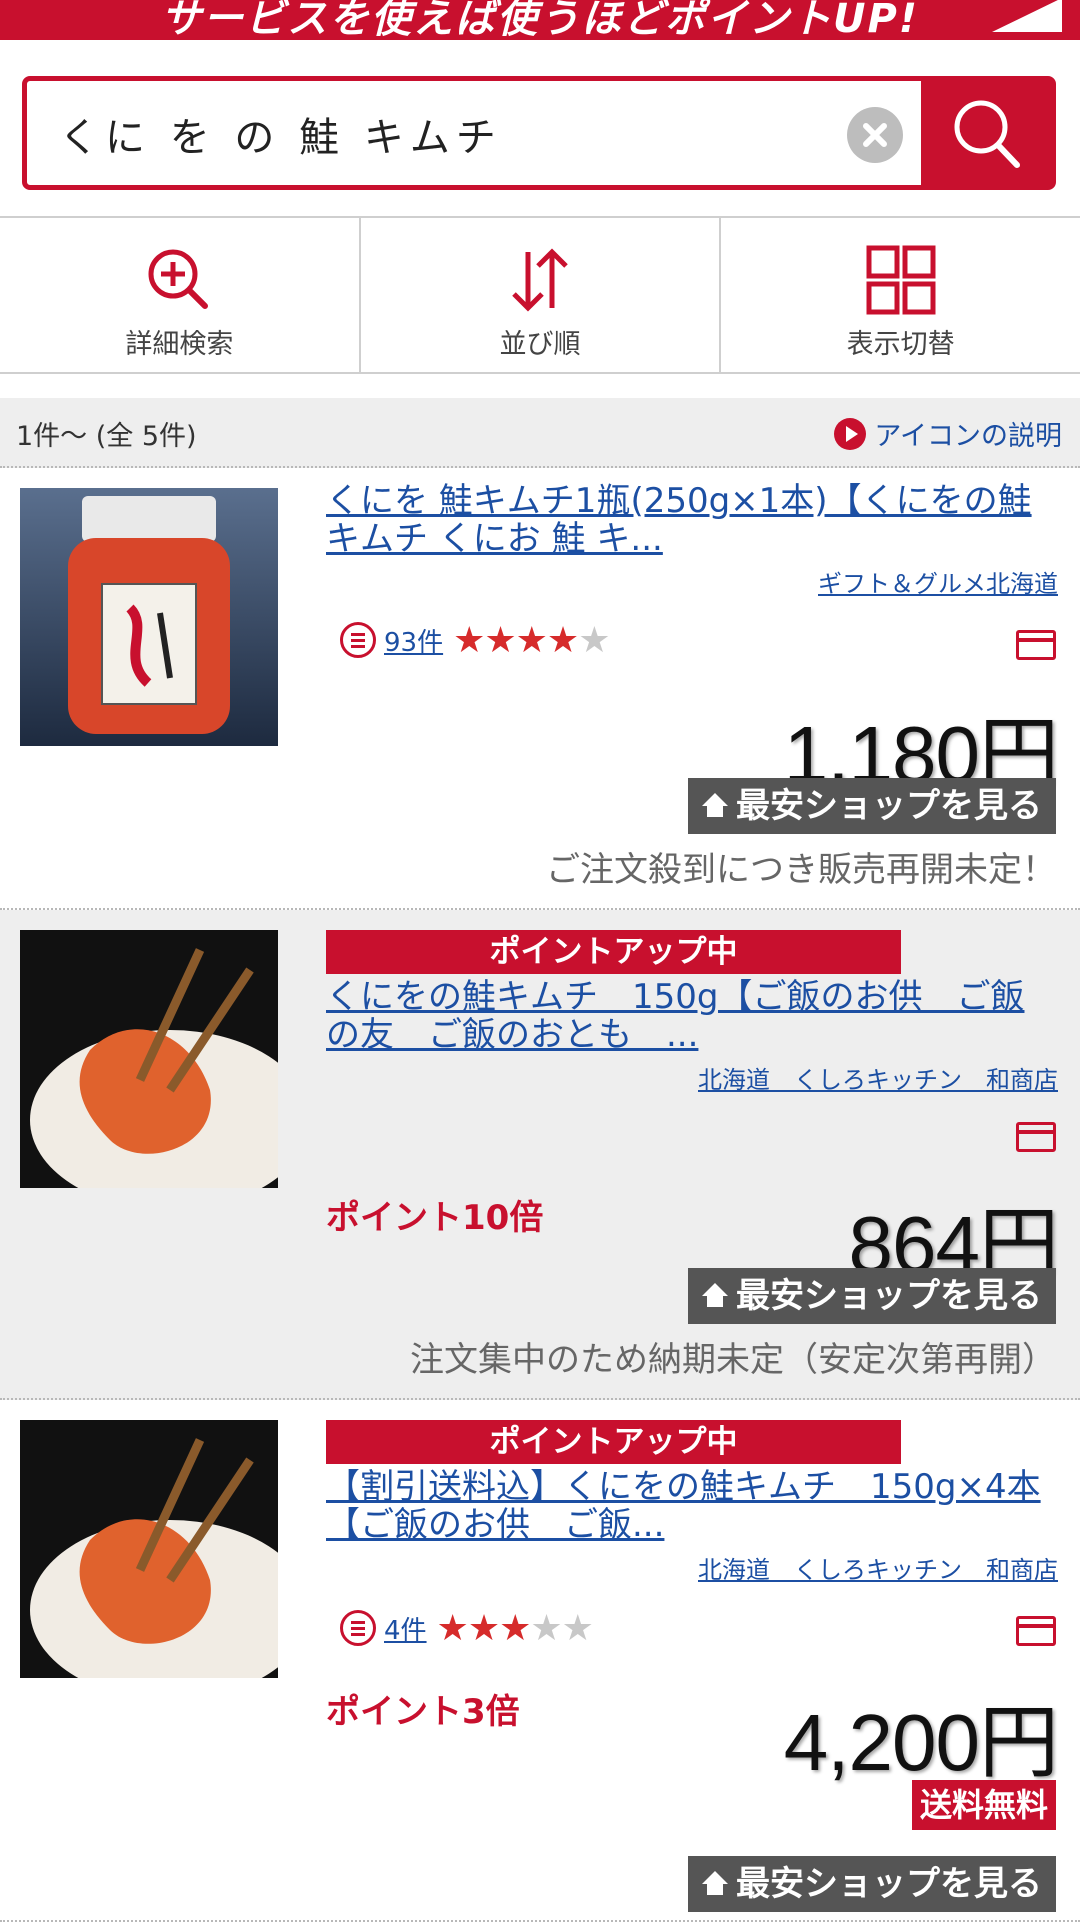 Image resolution: width=1080 pixels, height=1922 pixels. I want to click on banner-corner-icon, so click(1027, 16).